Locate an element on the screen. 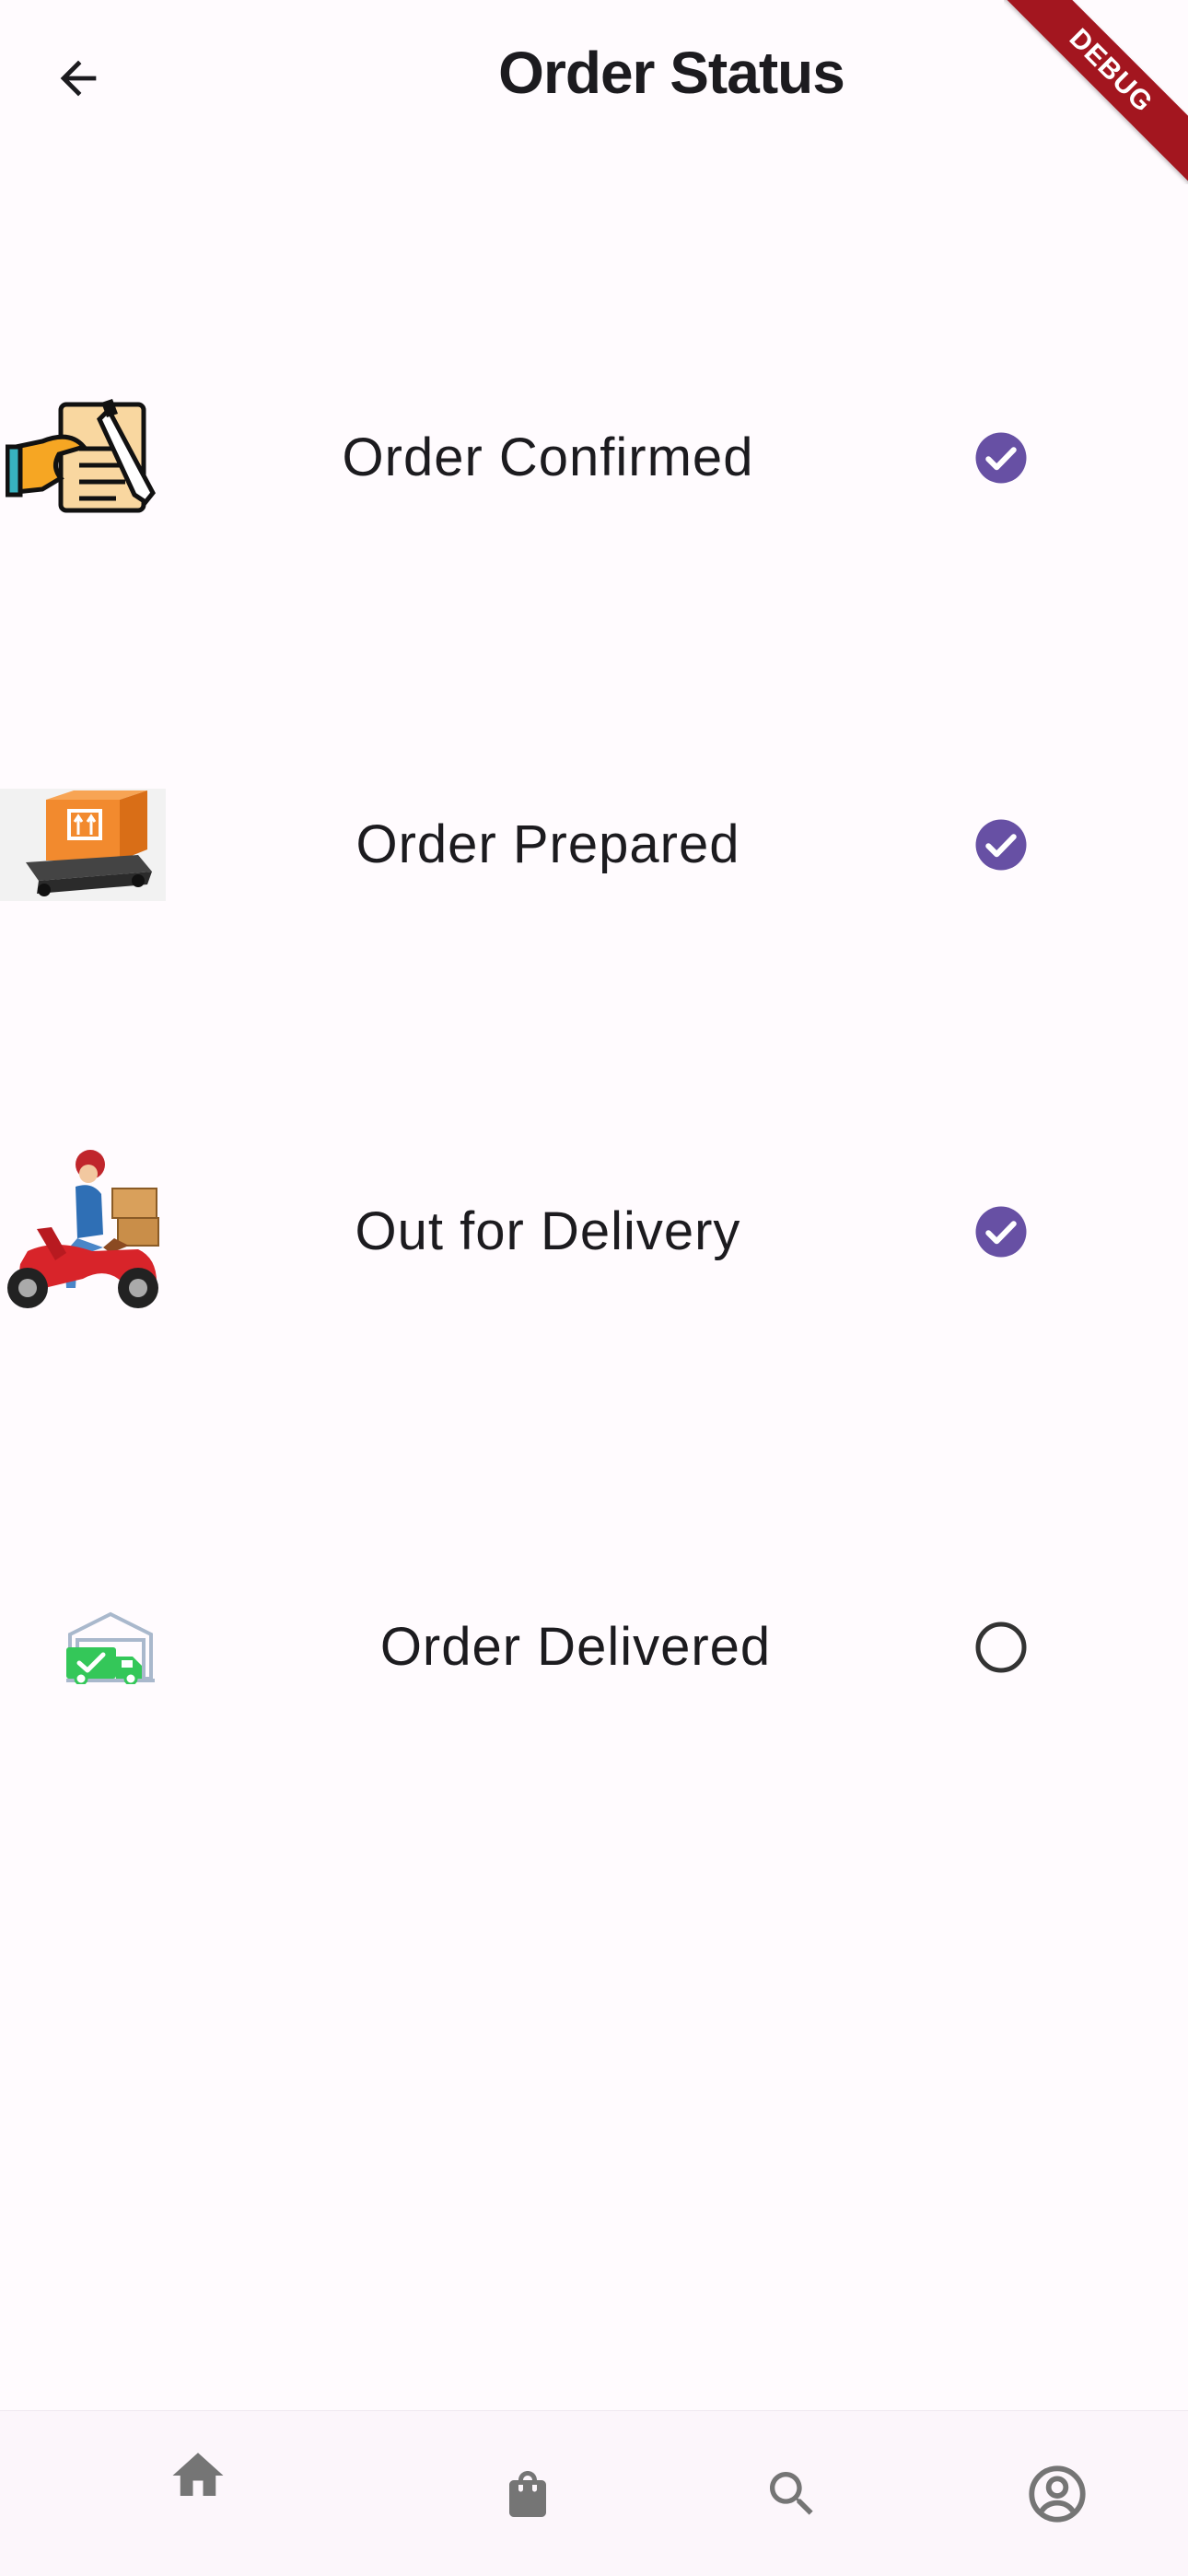 The width and height of the screenshot is (1188, 2576). bottom-navigation-bar is located at coordinates (594, 2493).